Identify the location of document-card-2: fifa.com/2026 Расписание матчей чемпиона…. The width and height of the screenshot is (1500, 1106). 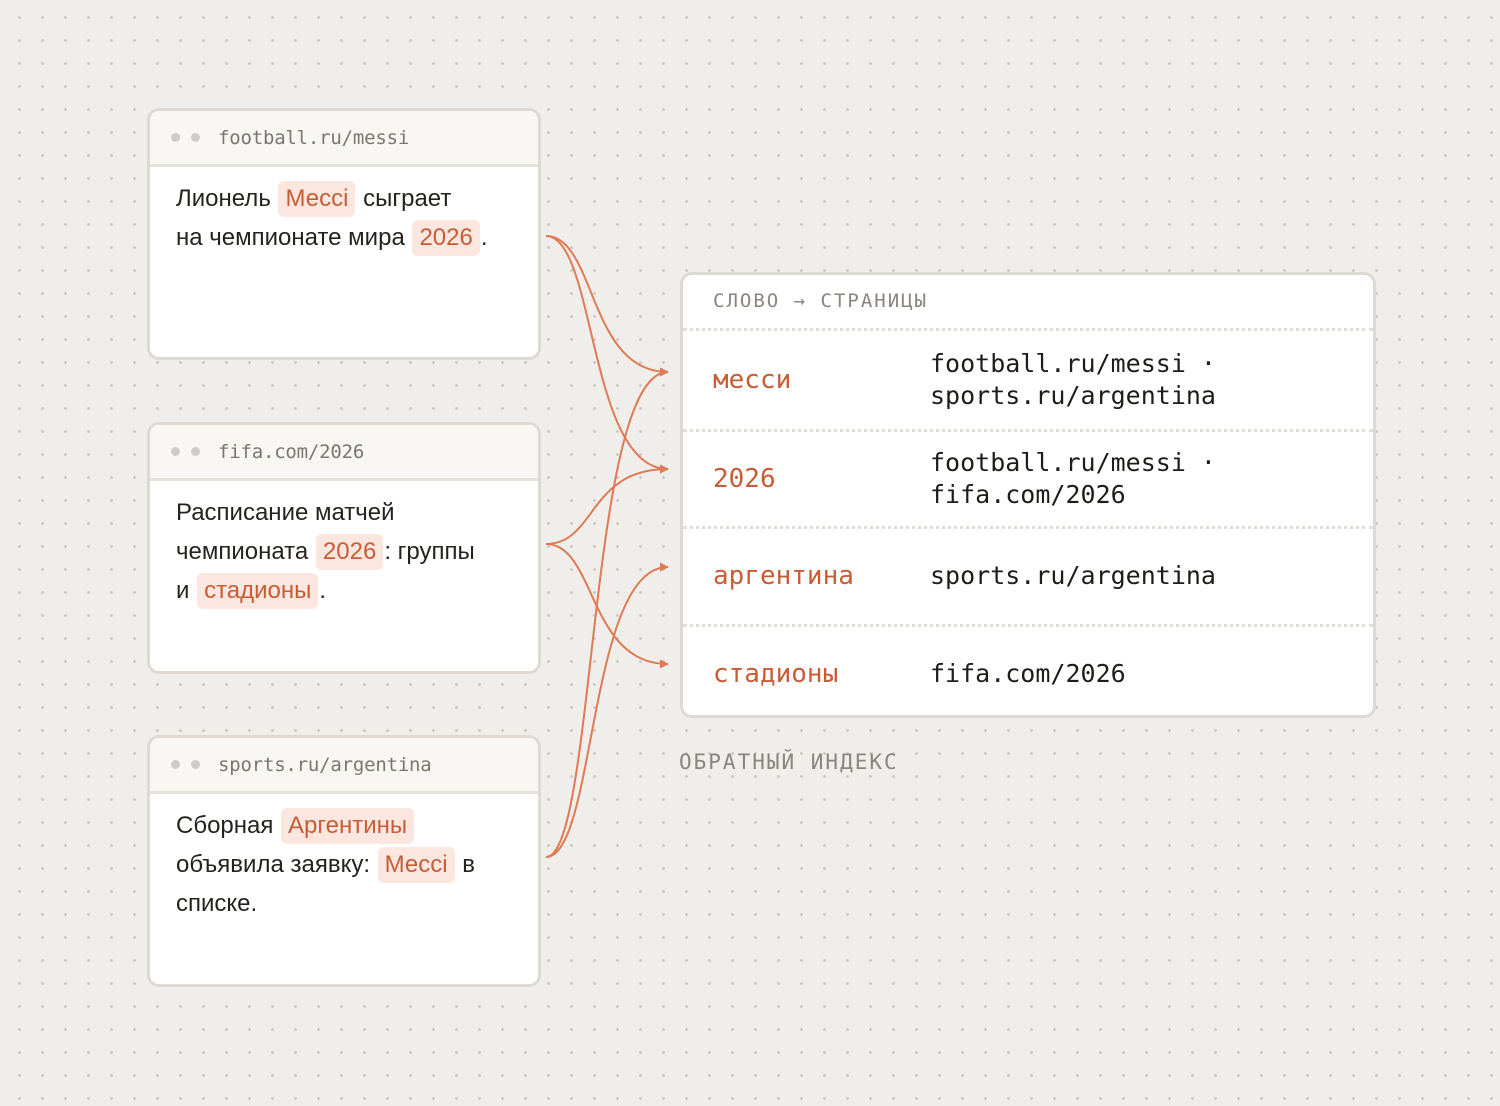
(344, 548).